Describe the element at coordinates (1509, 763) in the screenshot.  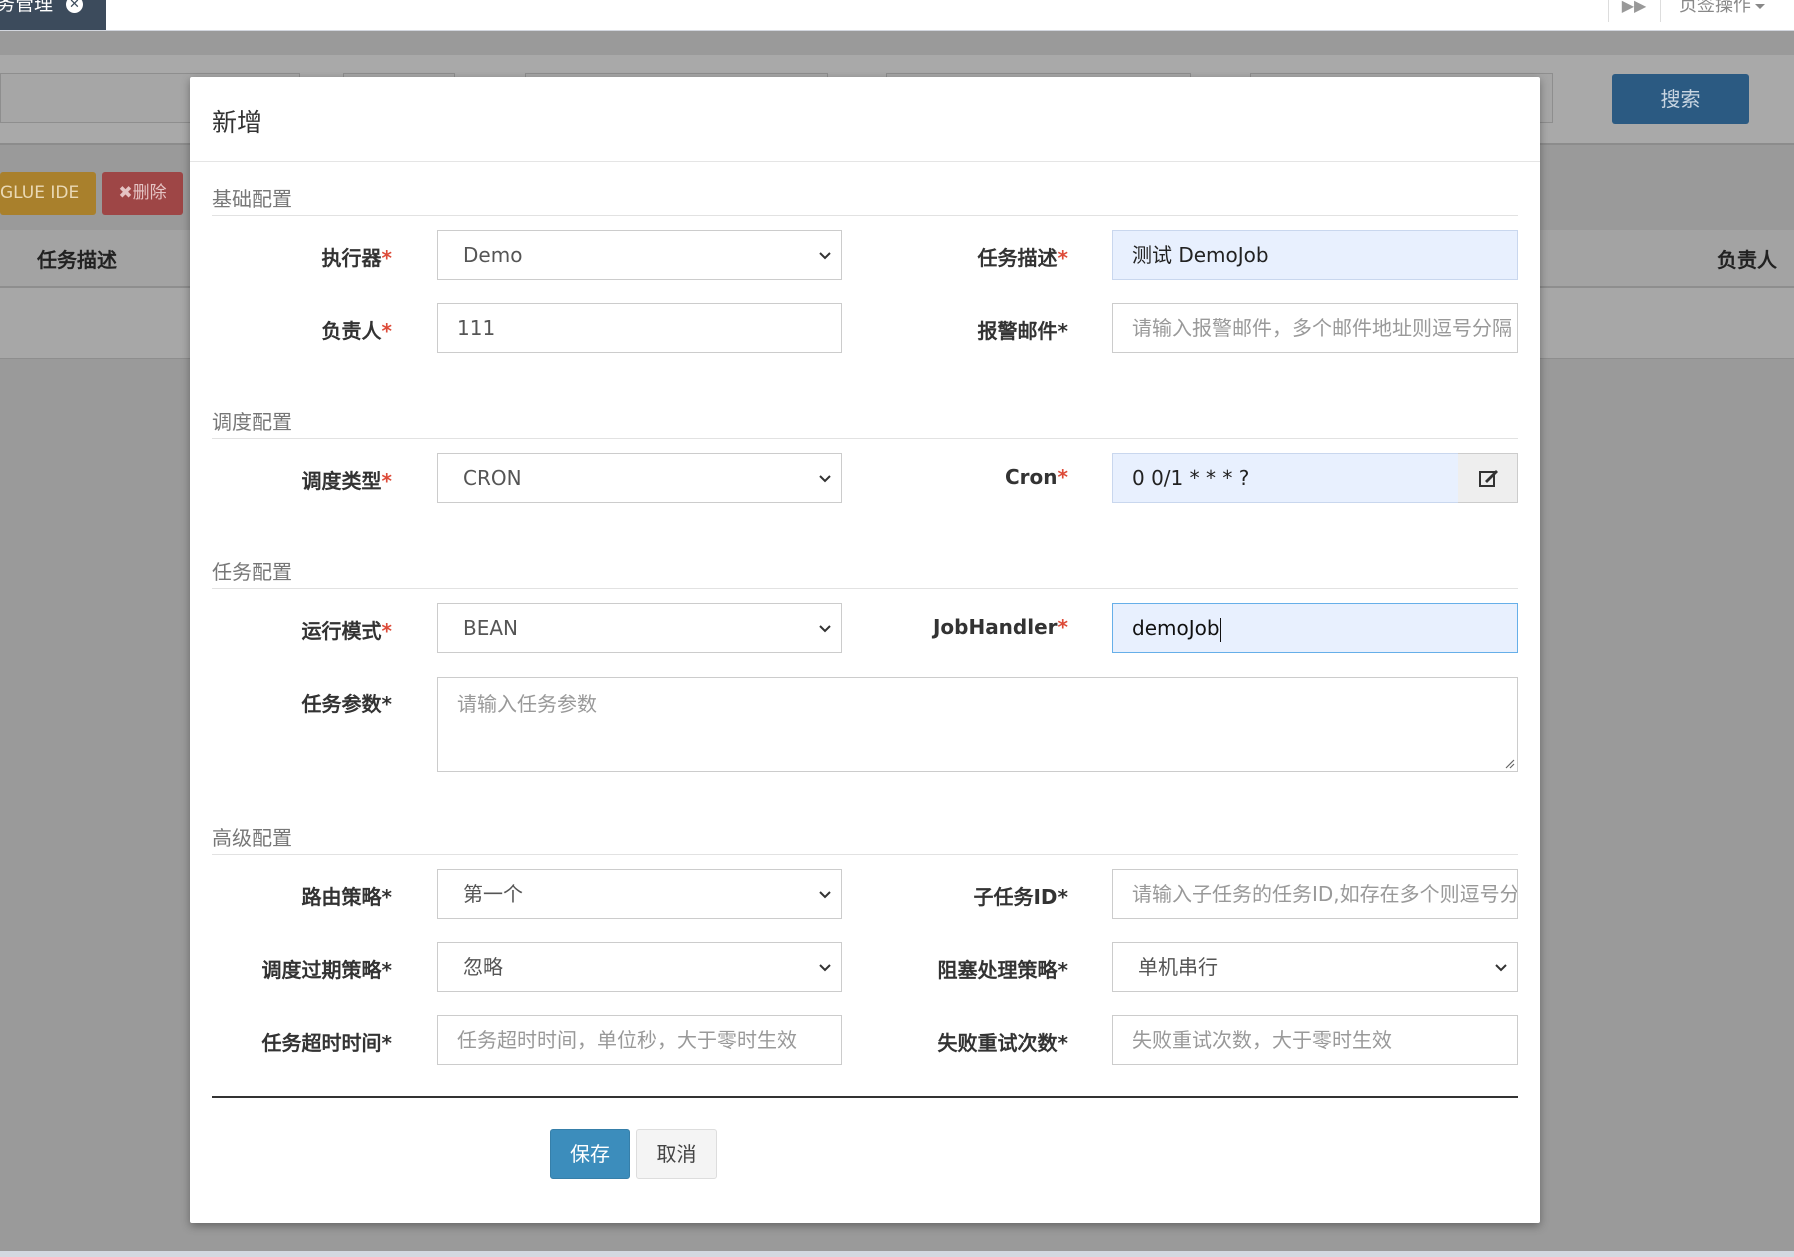
I see `resize-handle-icon` at that location.